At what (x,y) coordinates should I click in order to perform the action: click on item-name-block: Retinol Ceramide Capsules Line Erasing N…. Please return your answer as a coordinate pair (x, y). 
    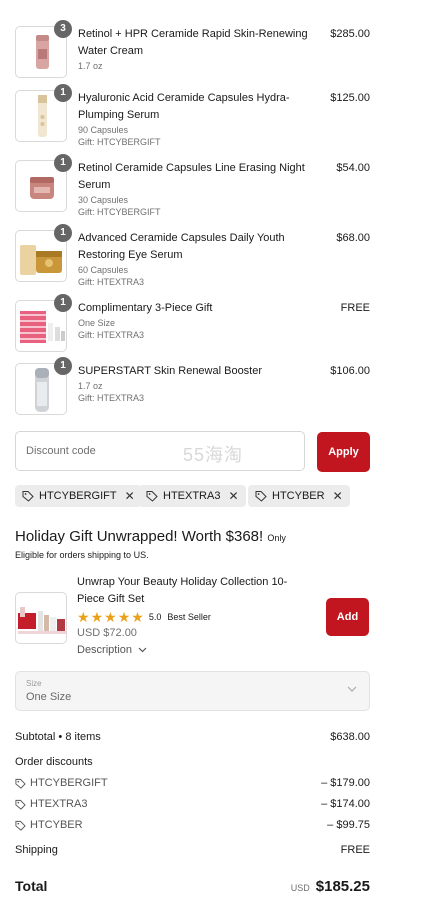
    Looking at the image, I should click on (198, 189).